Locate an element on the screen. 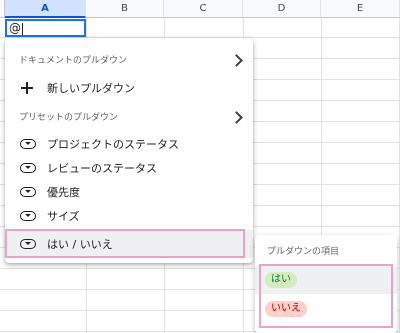 The image size is (400, 333). dropdown-options-submenu: プルダウンの項目 はい いいえ is located at coordinates (326, 284).